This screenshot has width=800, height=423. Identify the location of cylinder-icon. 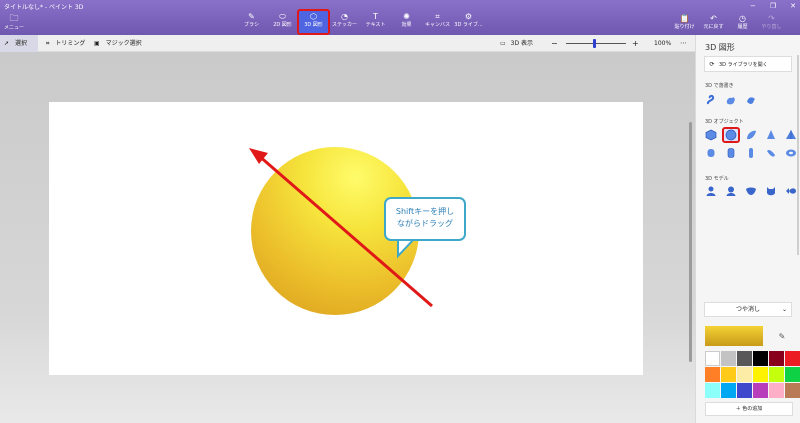
(711, 153).